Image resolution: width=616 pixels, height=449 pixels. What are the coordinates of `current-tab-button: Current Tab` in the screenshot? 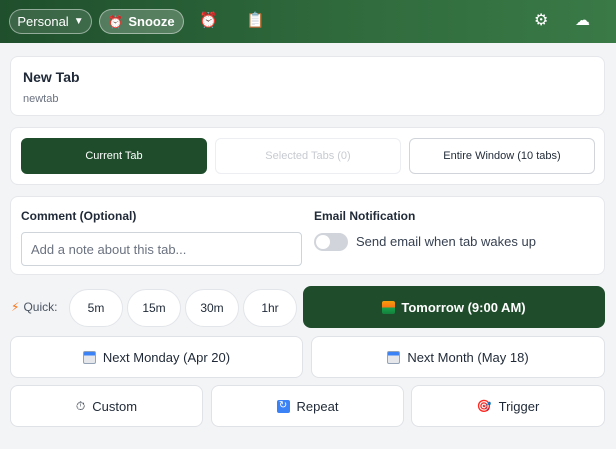 It's located at (114, 156).